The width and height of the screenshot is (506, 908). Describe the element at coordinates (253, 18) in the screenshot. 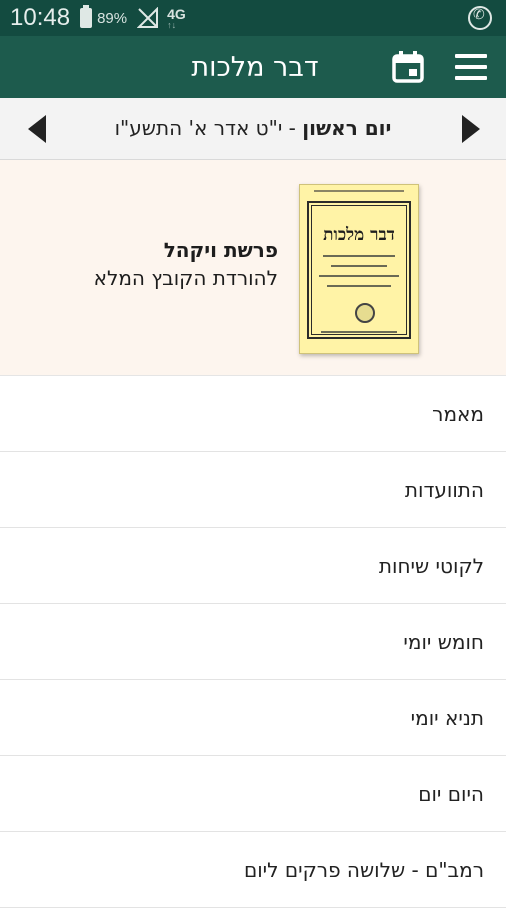

I see `status-bar: 10:48 89% 4G ↑↓` at that location.